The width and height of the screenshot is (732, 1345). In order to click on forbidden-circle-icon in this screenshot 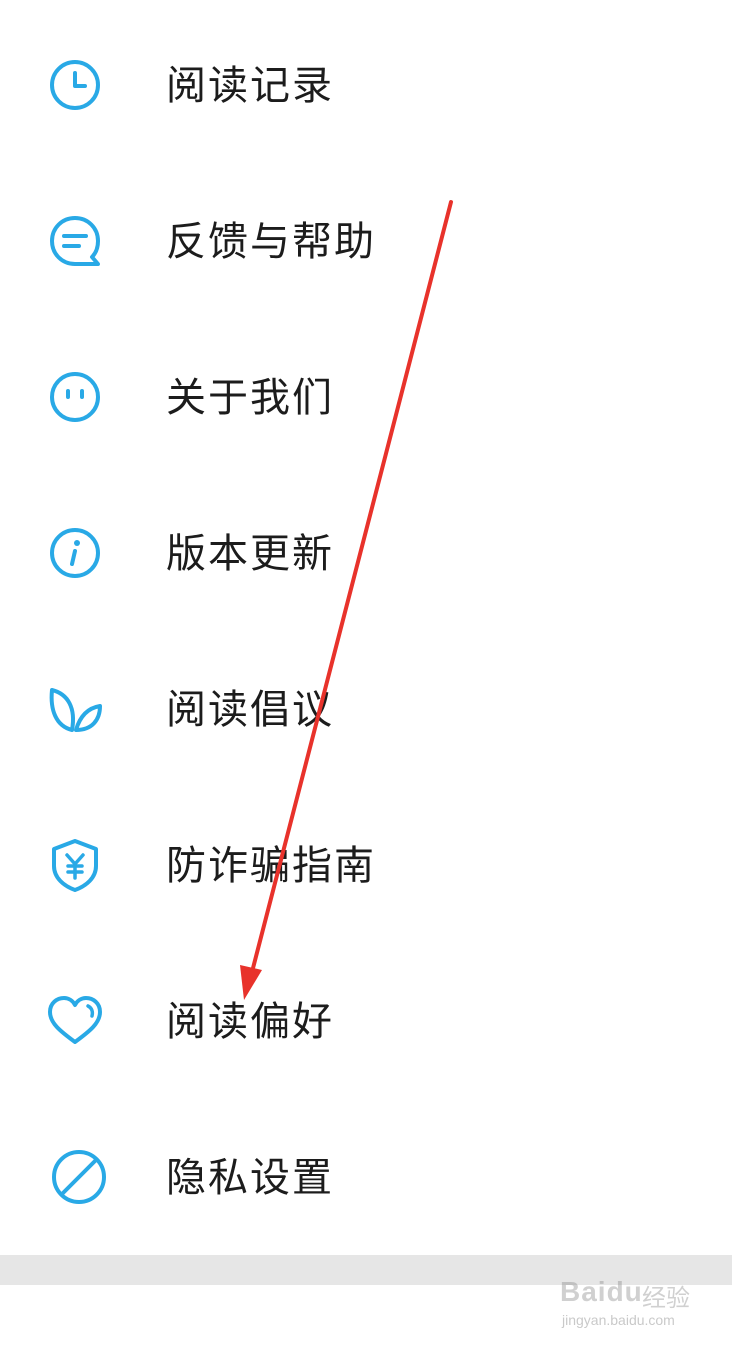, I will do `click(79, 1177)`.